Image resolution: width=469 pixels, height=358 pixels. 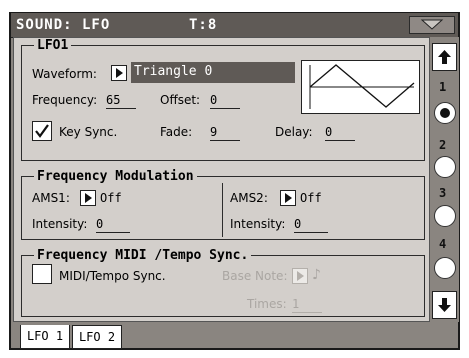 What do you see at coordinates (288, 198) in the screenshot?
I see `ams2-select-button` at bounding box center [288, 198].